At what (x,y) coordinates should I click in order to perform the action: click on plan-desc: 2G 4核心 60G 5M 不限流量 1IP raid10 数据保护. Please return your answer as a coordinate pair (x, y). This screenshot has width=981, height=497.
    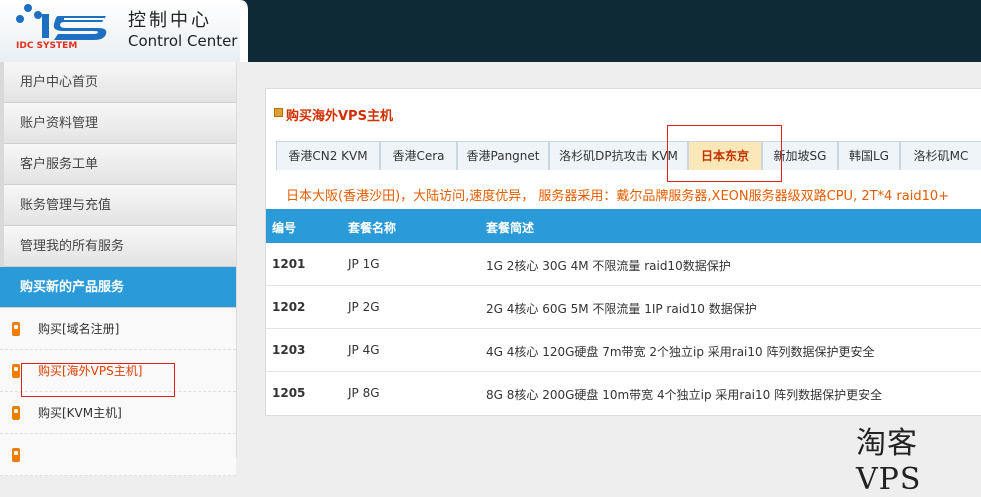
    Looking at the image, I should click on (621, 309).